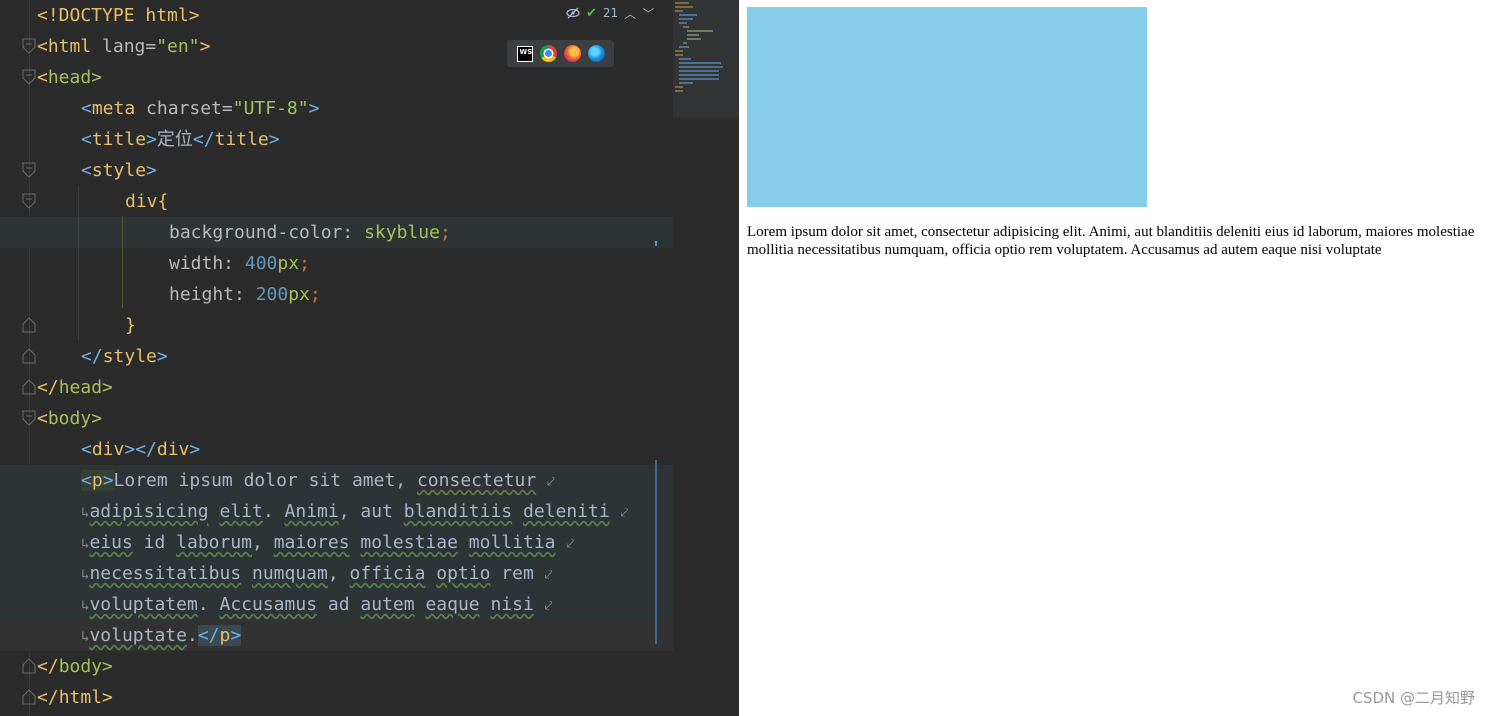 The width and height of the screenshot is (1489, 716). Describe the element at coordinates (336, 666) in the screenshot. I see `code-line-22: </body>` at that location.